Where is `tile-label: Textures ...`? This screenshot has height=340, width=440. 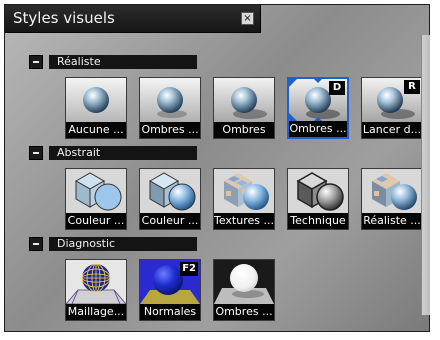
tile-label: Textures ... is located at coordinates (244, 221).